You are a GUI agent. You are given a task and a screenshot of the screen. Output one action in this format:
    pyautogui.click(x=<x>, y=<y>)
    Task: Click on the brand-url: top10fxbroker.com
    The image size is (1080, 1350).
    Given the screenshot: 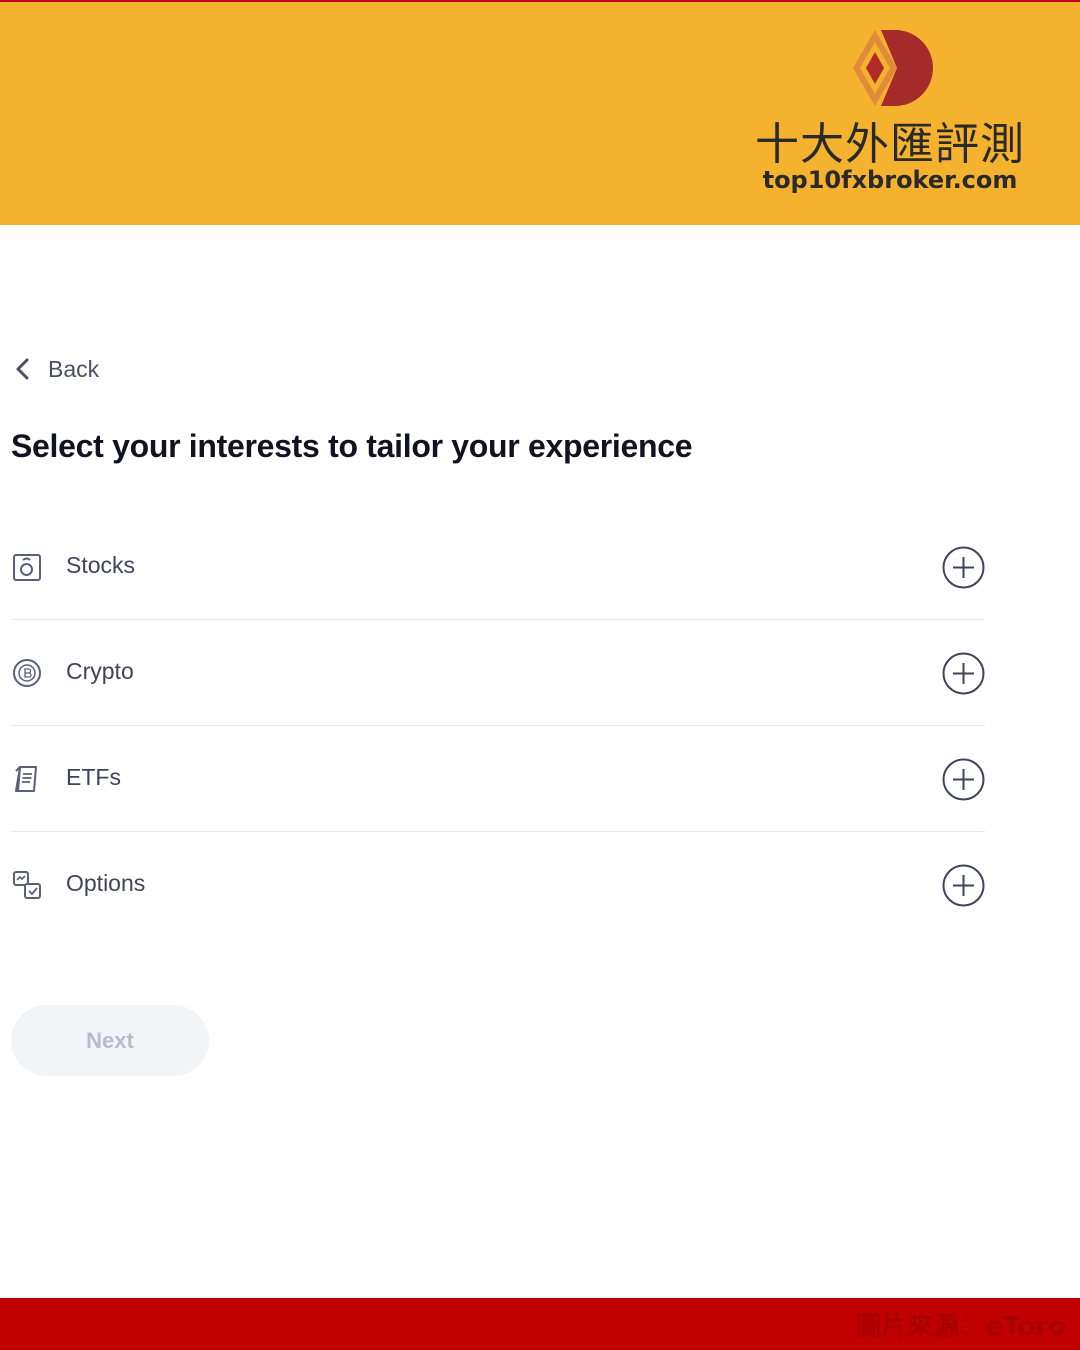 What is the action you would take?
    pyautogui.click(x=890, y=180)
    